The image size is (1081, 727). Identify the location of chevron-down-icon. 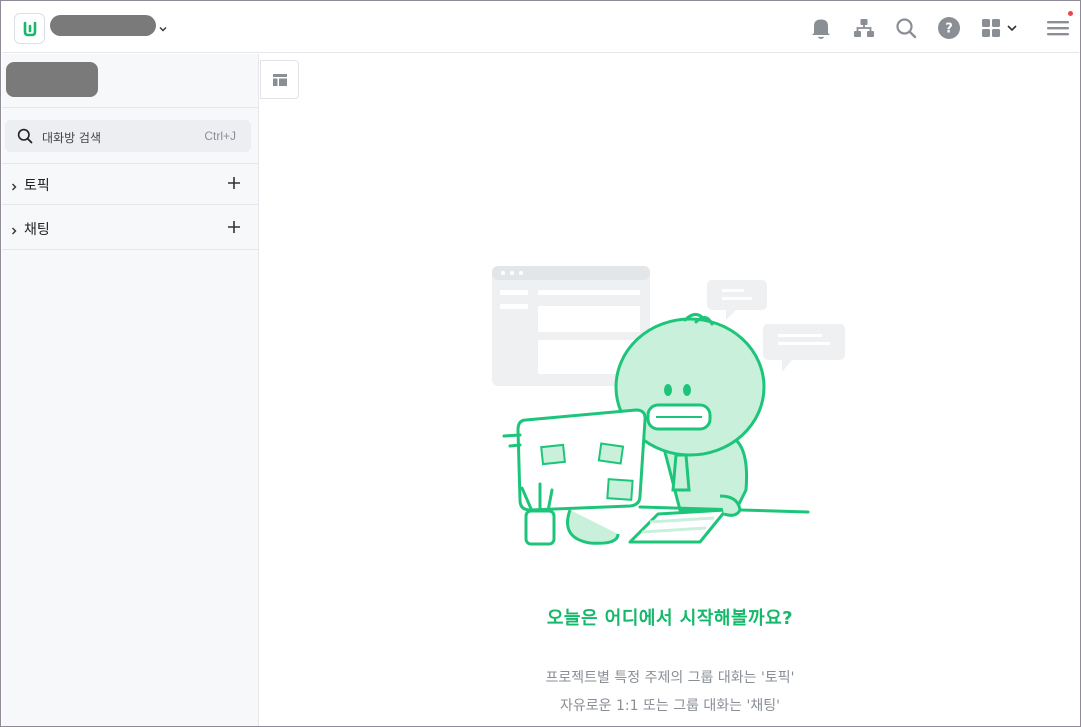
(163, 28).